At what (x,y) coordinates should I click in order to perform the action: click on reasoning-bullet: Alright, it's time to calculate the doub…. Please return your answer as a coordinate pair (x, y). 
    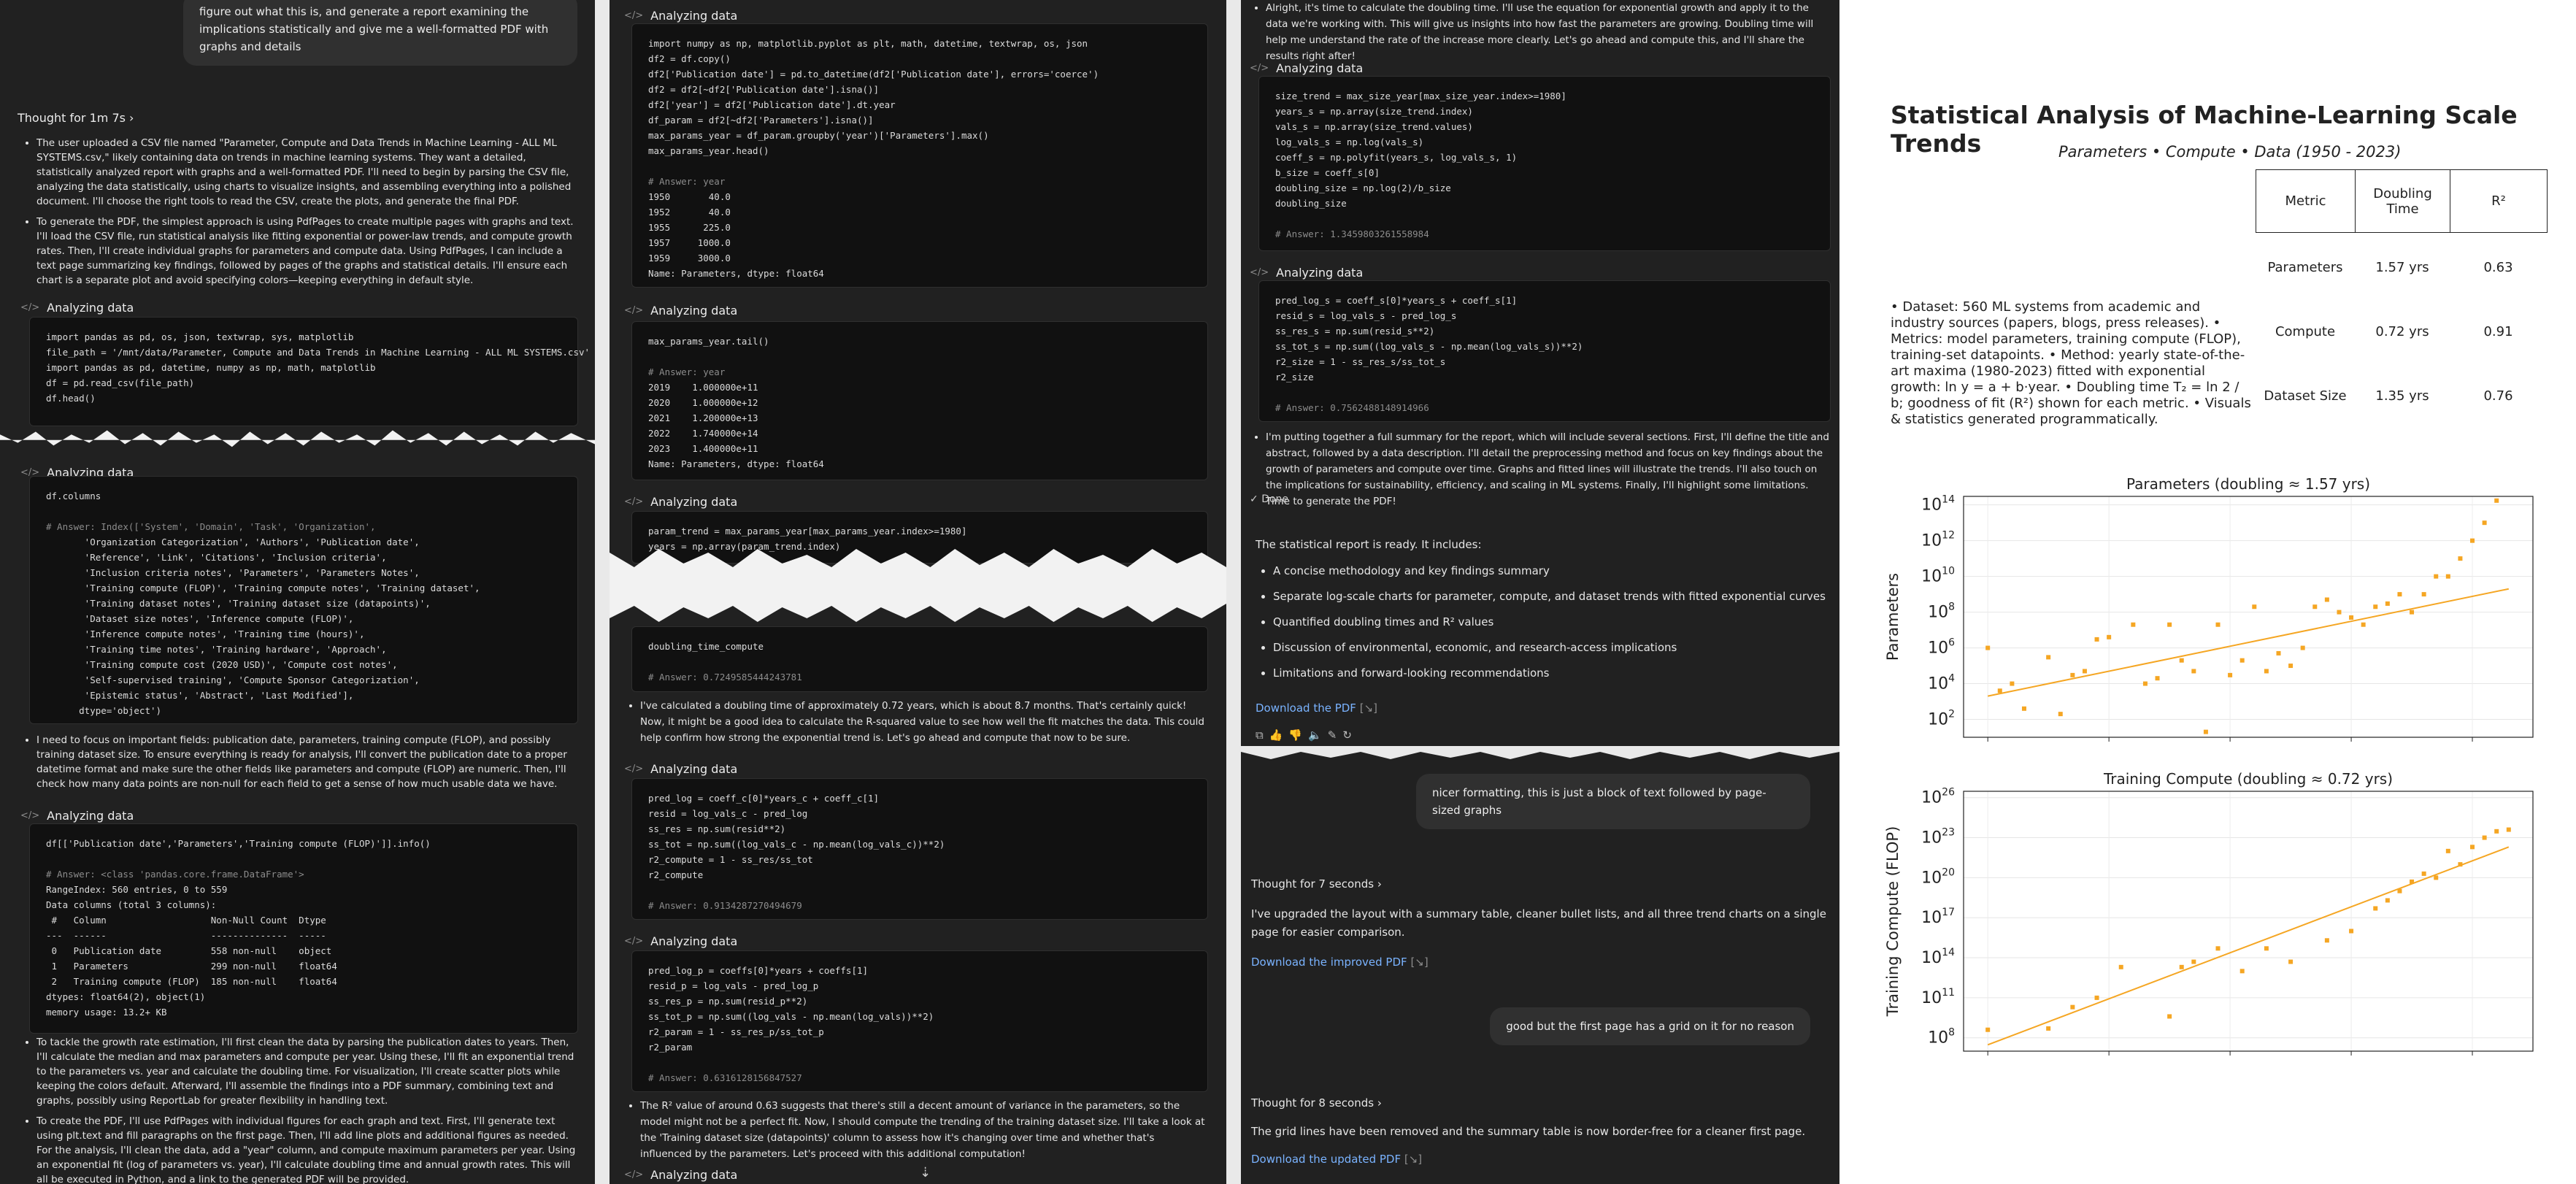
    Looking at the image, I should click on (1546, 32).